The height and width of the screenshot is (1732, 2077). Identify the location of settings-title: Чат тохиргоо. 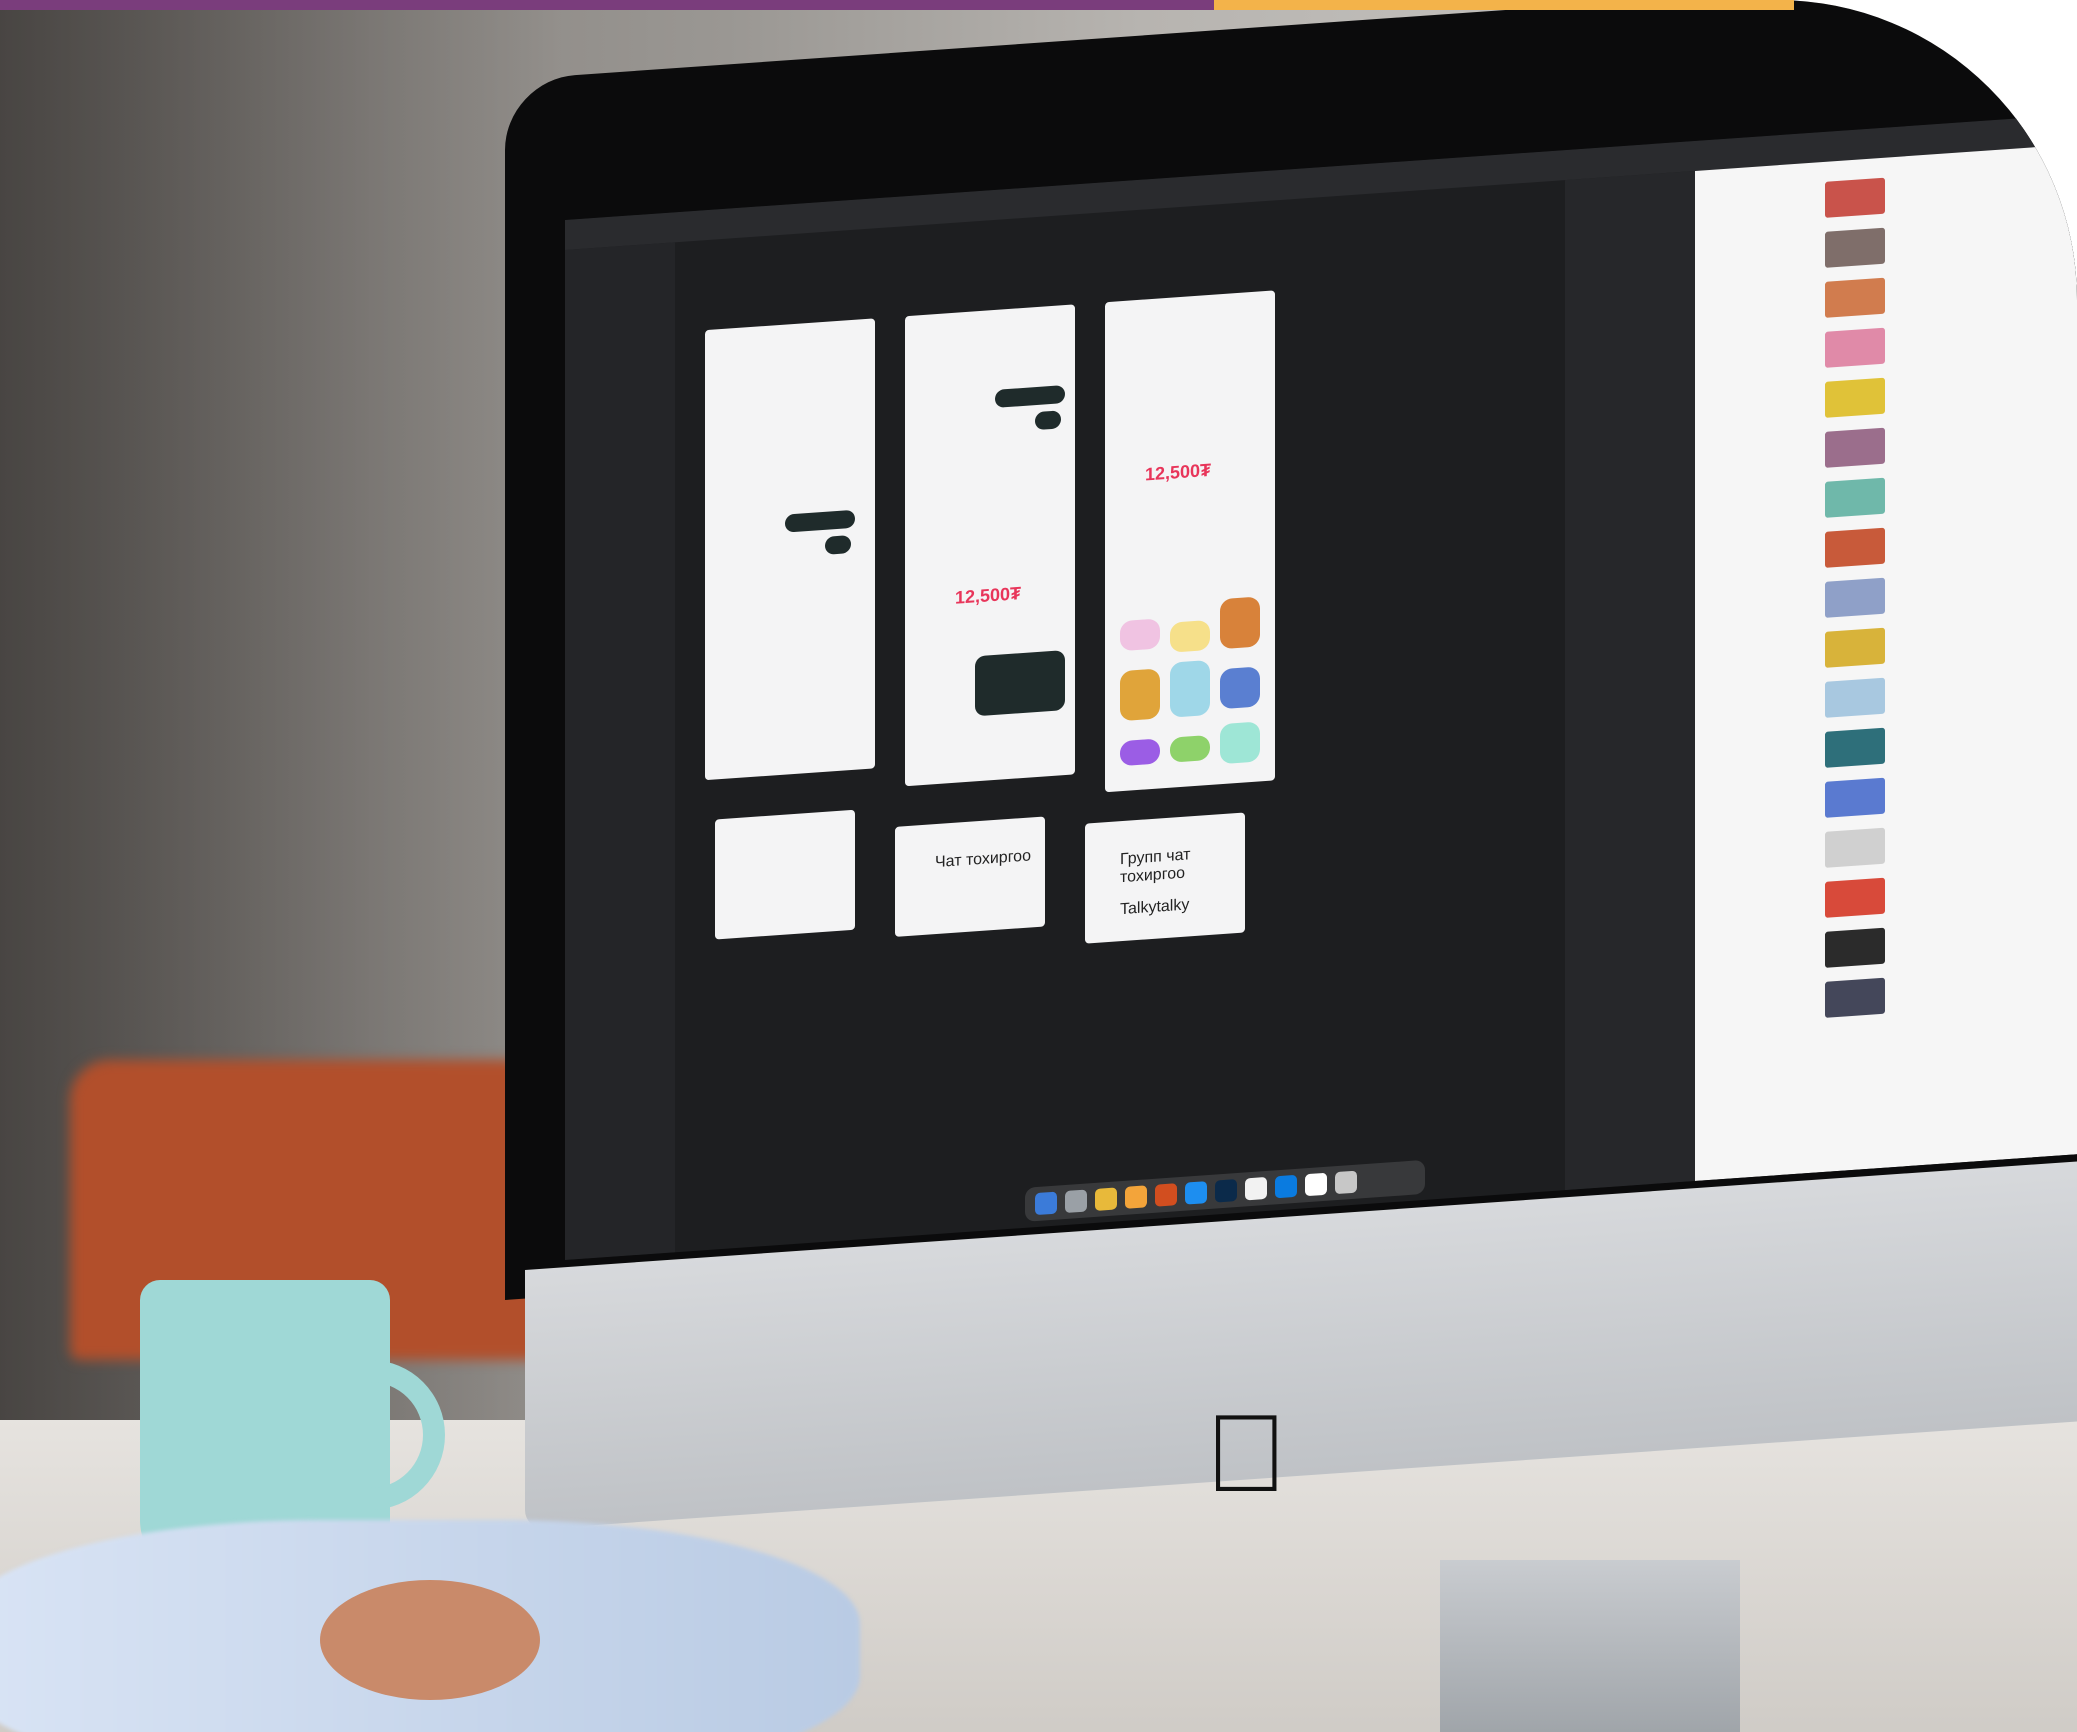
(983, 859).